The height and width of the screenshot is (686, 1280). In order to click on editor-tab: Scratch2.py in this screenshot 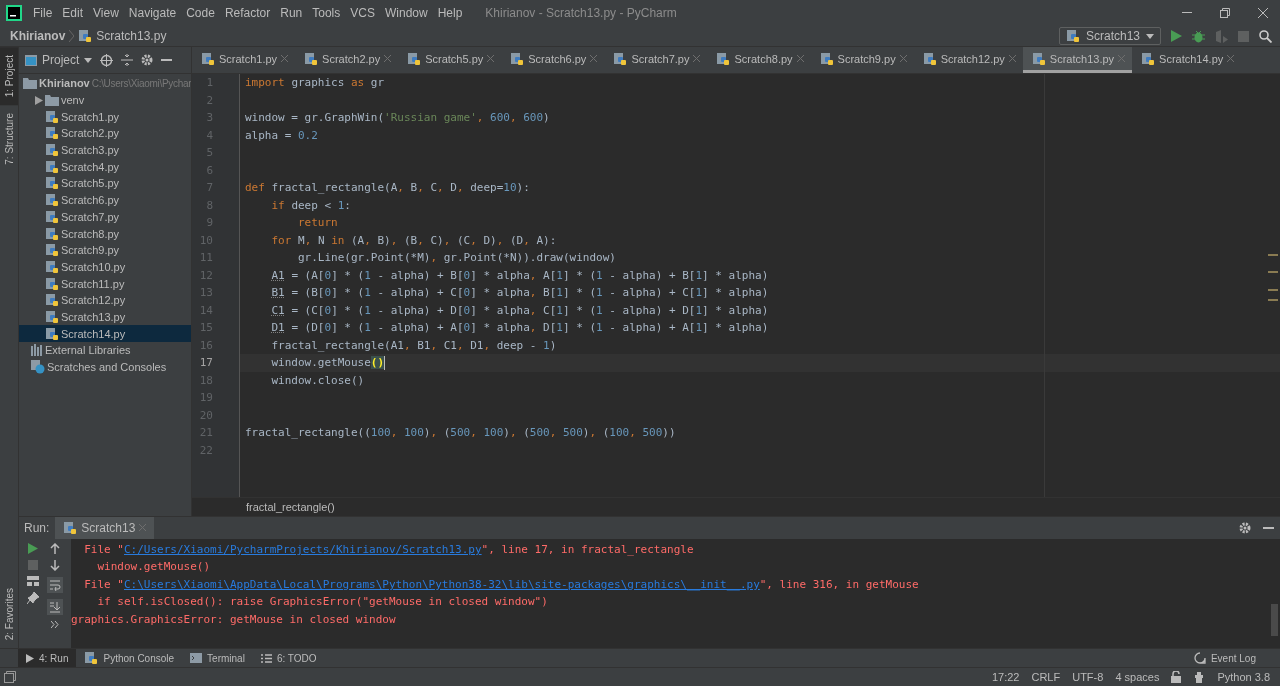, I will do `click(347, 60)`.